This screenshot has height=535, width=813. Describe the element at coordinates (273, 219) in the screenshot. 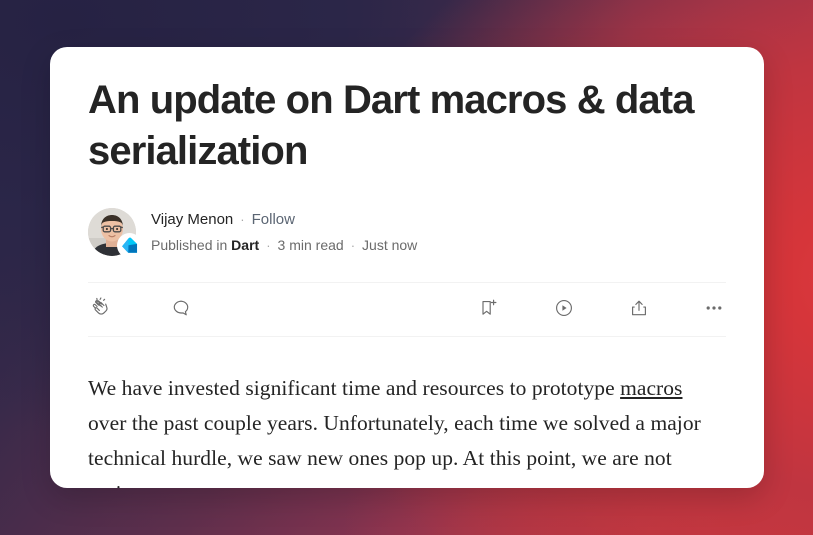

I see `follow-link: Follow` at that location.